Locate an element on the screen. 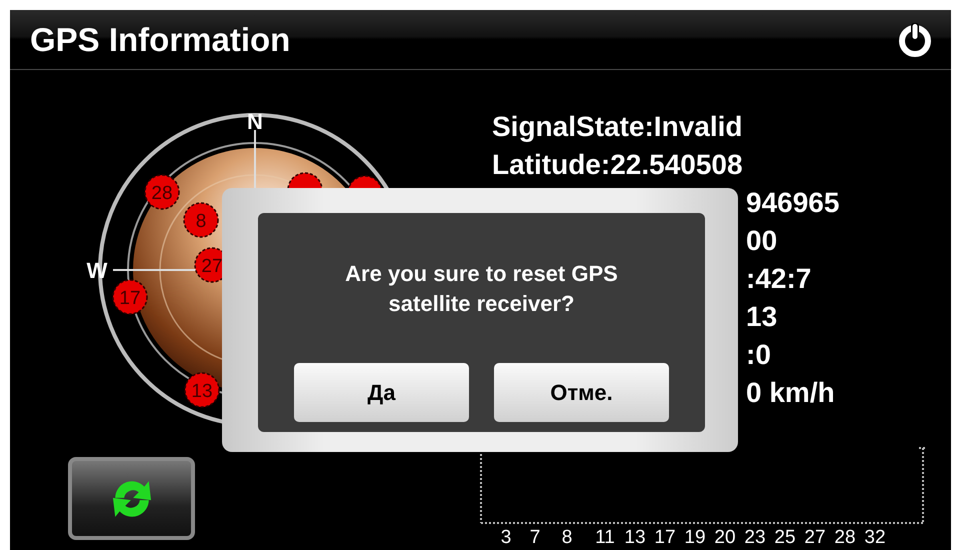  refresh-button is located at coordinates (131, 498).